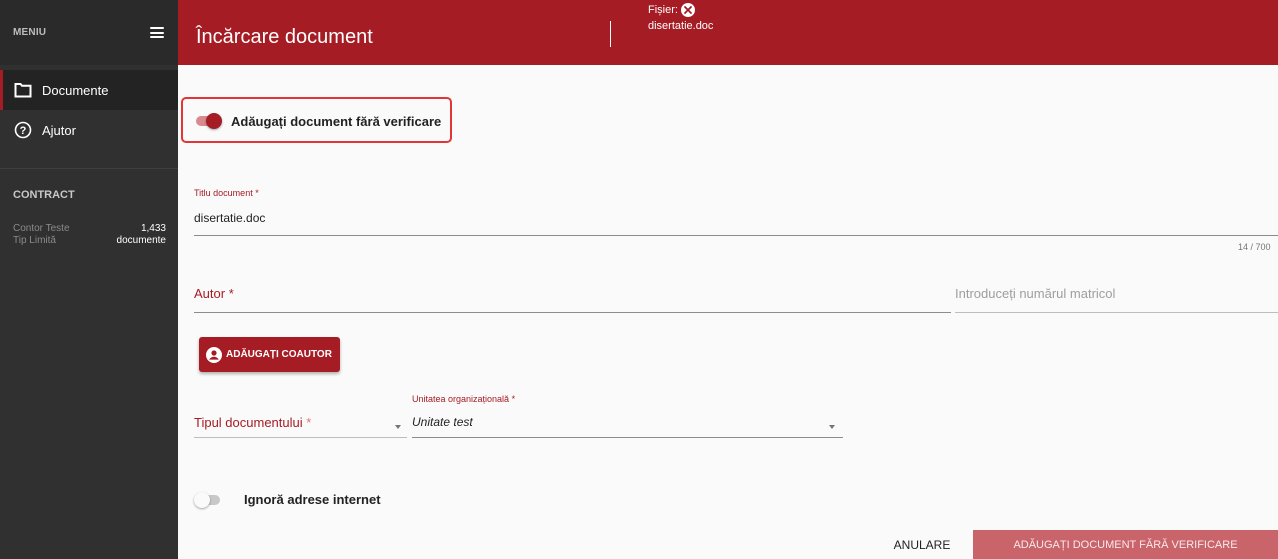  Describe the element at coordinates (279, 354) in the screenshot. I see `add-coauthor-label: ADĂUGAȚI COAUTOR` at that location.